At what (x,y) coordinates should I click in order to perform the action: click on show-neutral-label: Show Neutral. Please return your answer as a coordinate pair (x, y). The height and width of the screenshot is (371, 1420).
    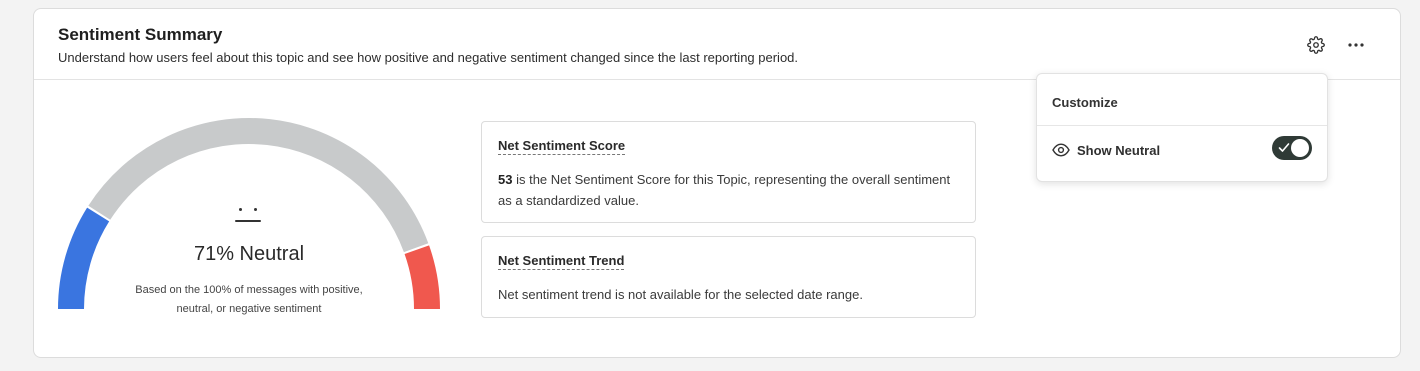
    Looking at the image, I should click on (1119, 150).